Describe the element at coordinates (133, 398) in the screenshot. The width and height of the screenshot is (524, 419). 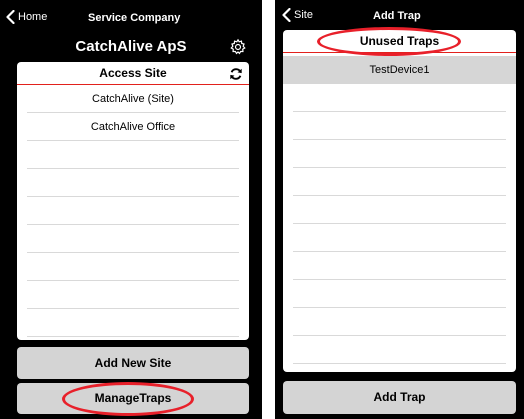
I see `manage-traps-button: ManageTraps` at that location.